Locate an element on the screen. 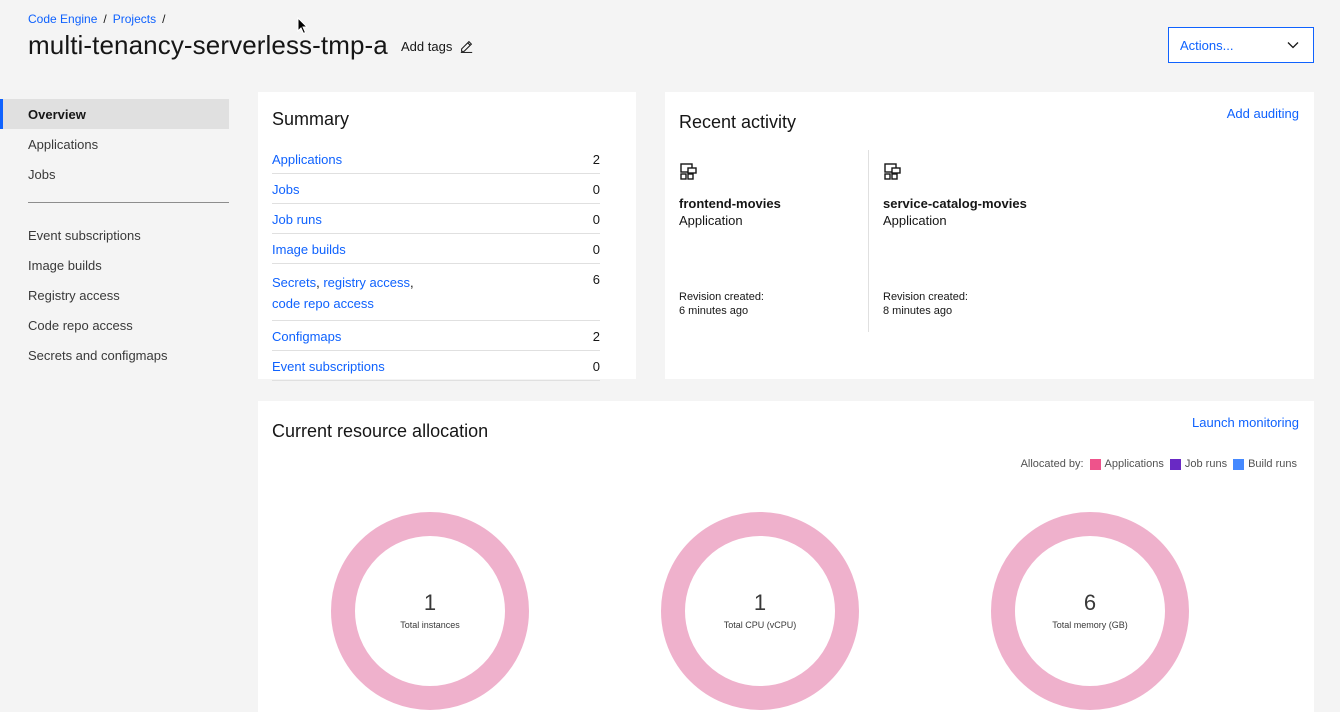  donut-total-cpu: 1 Total CPU (vCPU) is located at coordinates (760, 611).